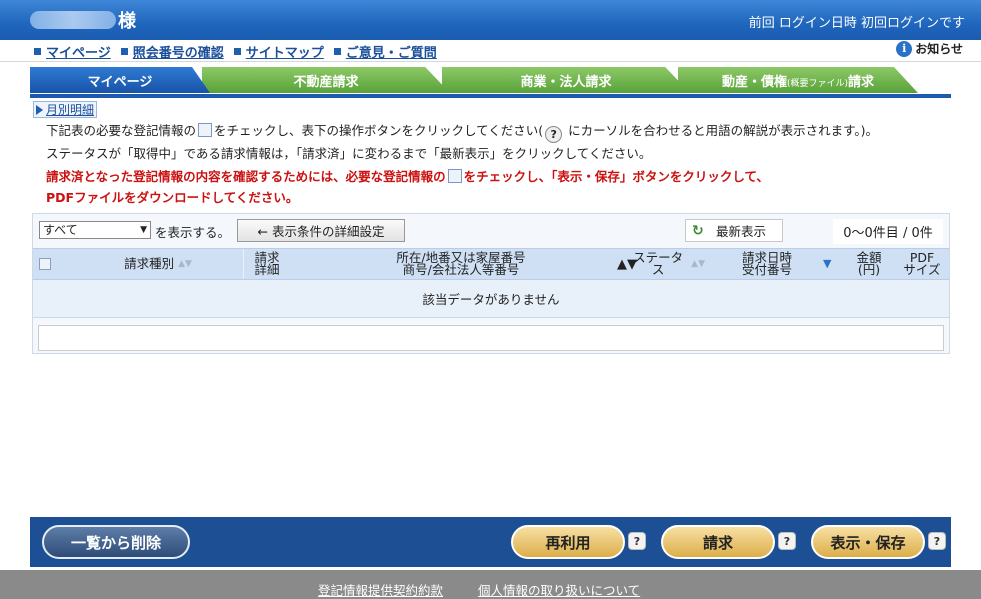 This screenshot has height=599, width=981. Describe the element at coordinates (172, 197) in the screenshot. I see `instruction-line-4: PDFファイルをダウンロードしてください。` at that location.